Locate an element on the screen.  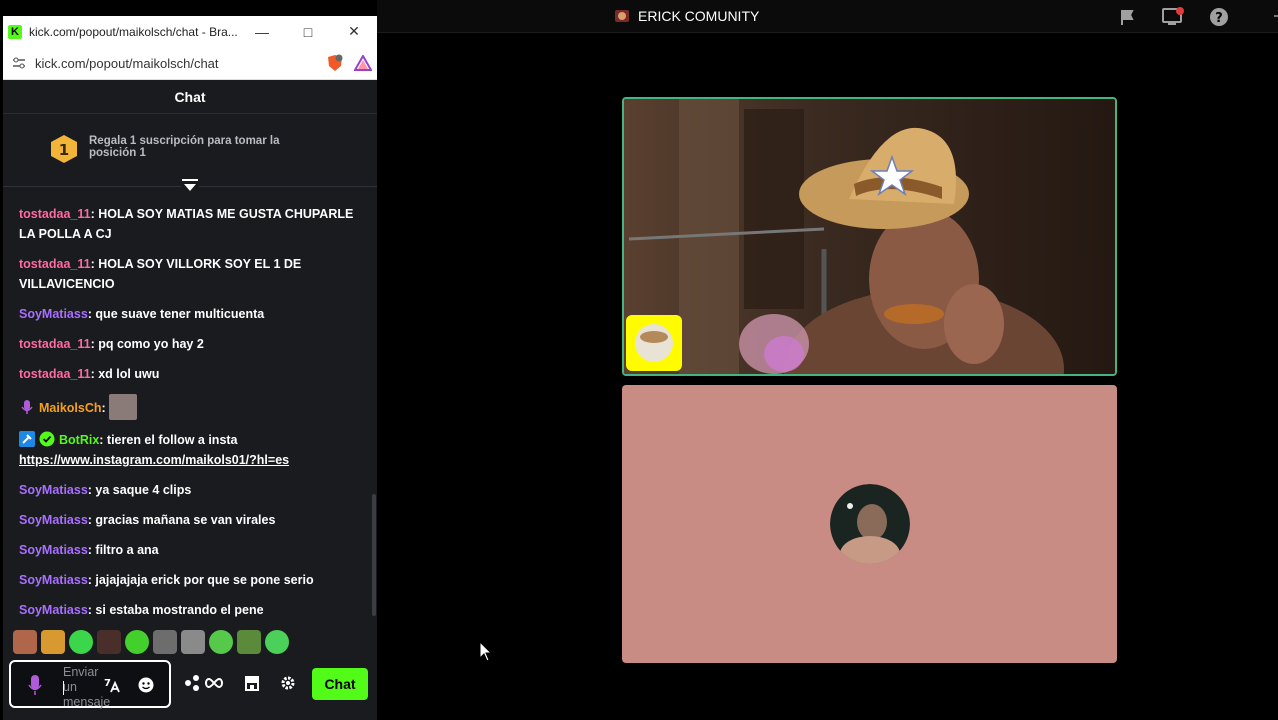
message-text: si estaba mostrando el pene is located at coordinates (179, 610).